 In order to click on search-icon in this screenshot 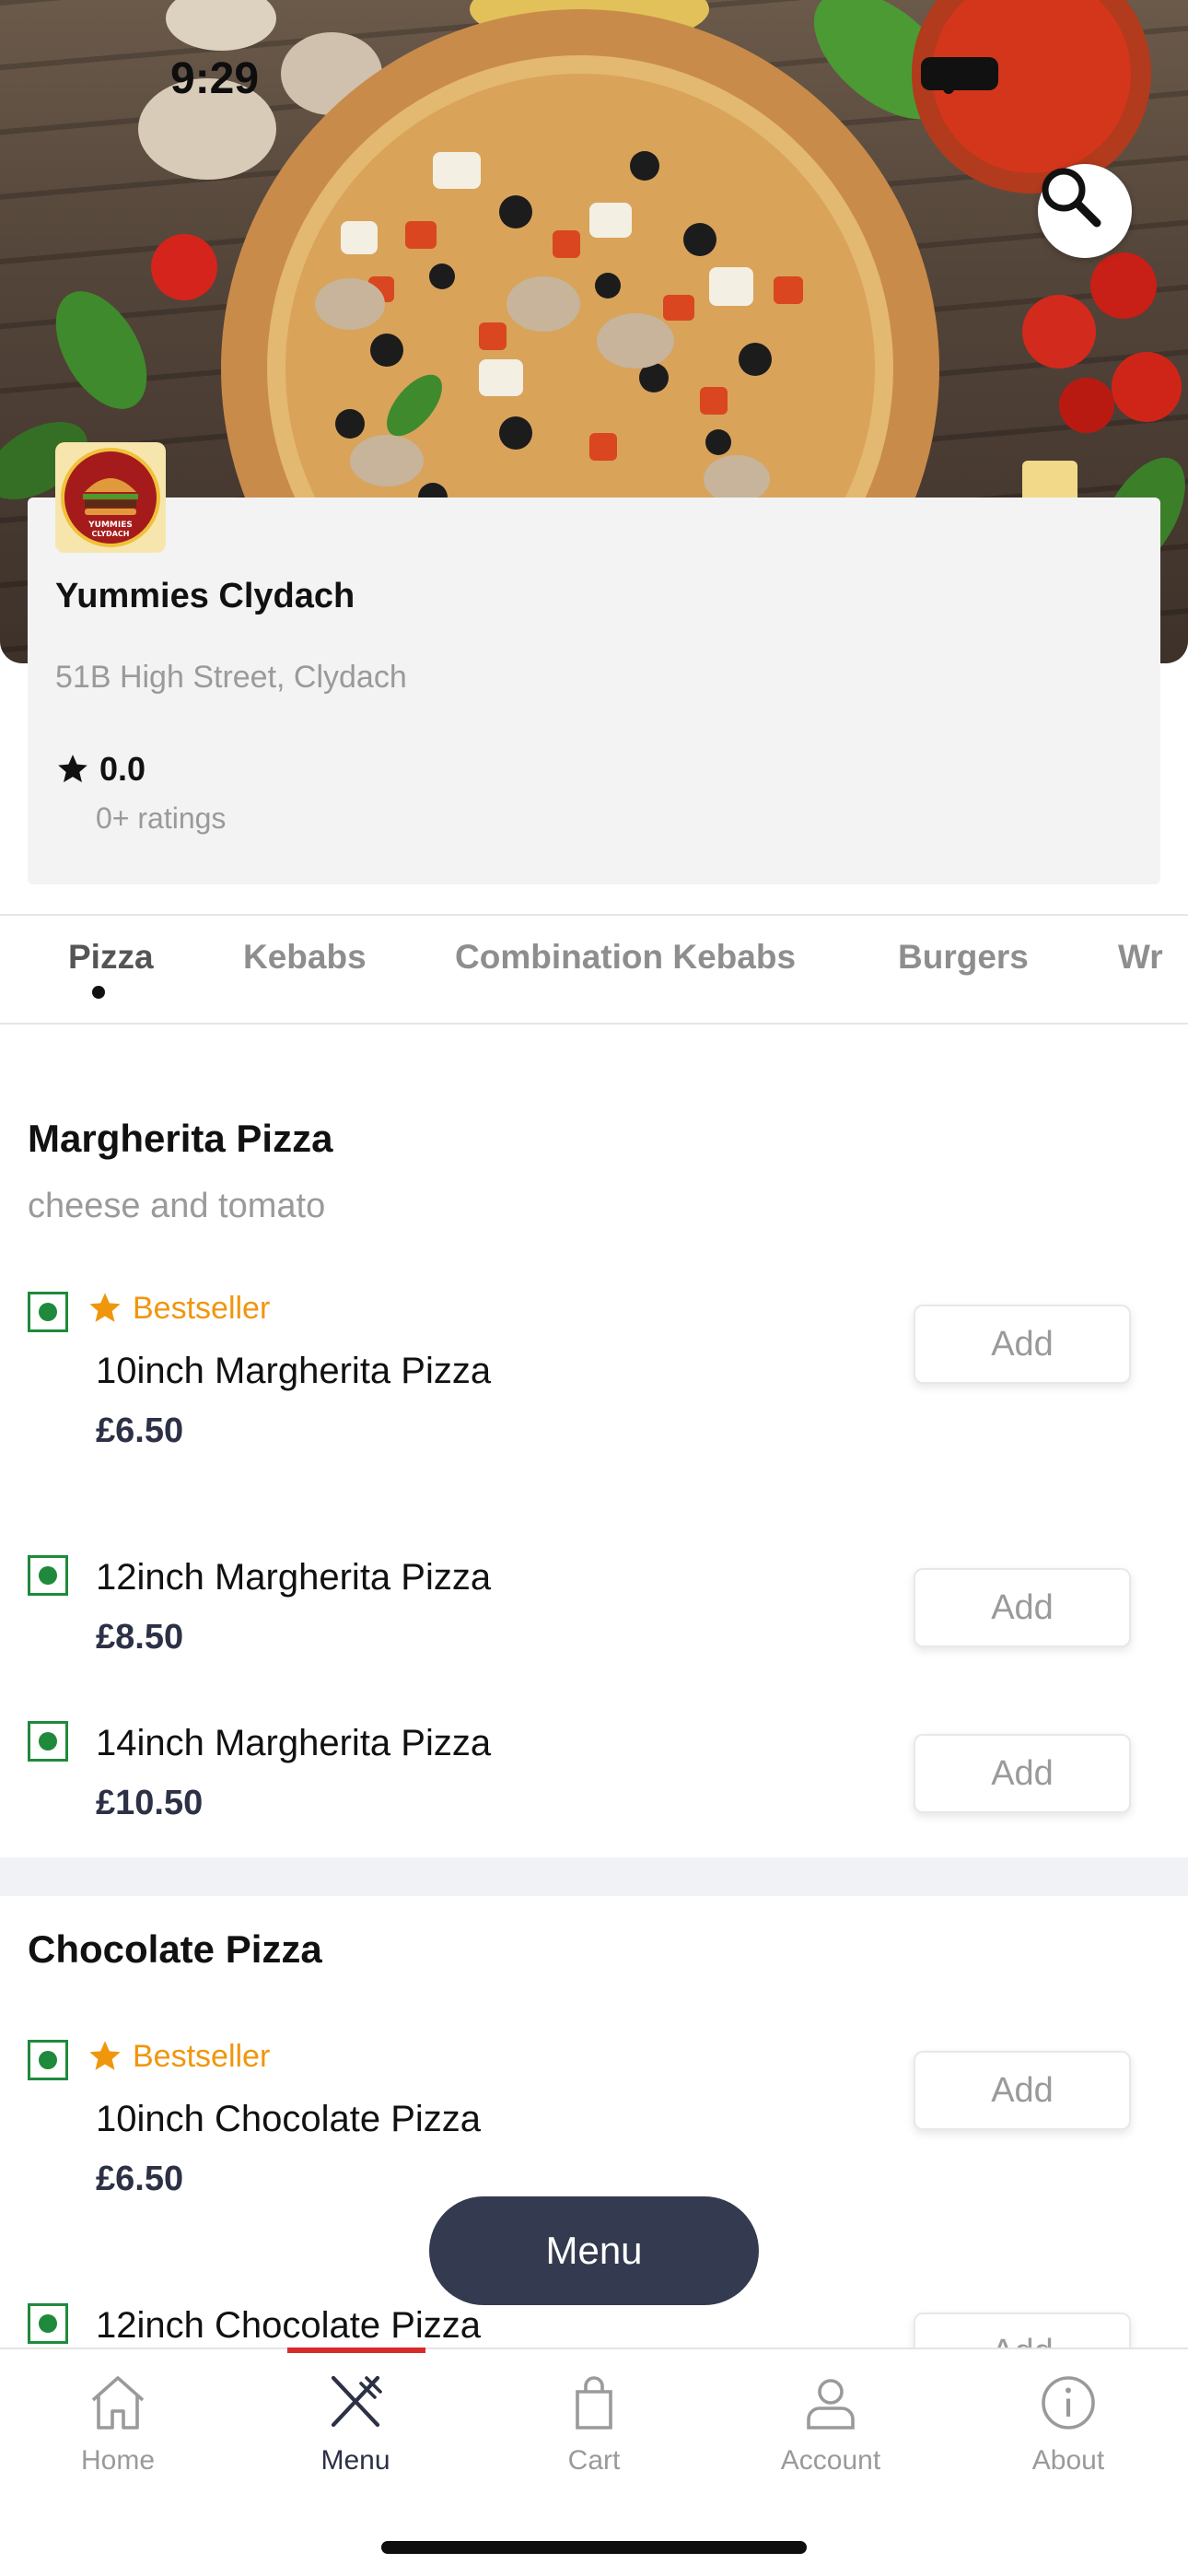, I will do `click(1071, 198)`.